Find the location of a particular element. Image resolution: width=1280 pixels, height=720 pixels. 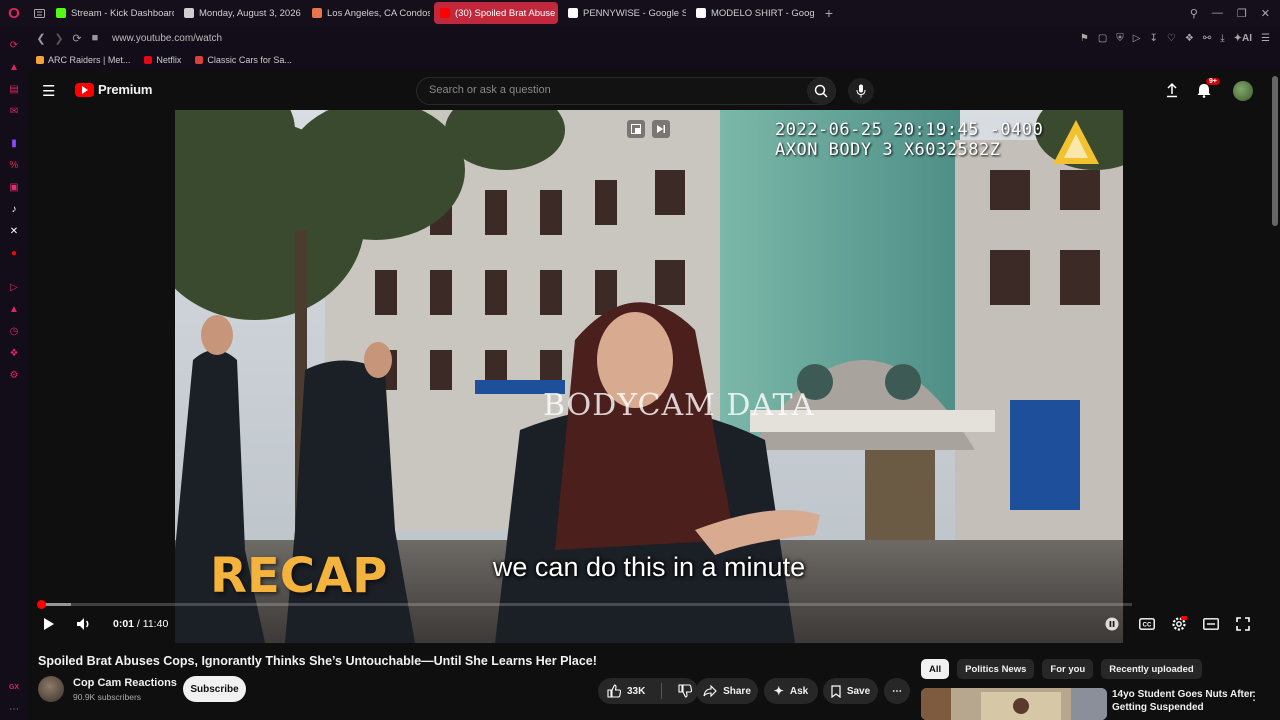

browser-tab: PENNYWISE - Google Sea is located at coordinates (624, 13).